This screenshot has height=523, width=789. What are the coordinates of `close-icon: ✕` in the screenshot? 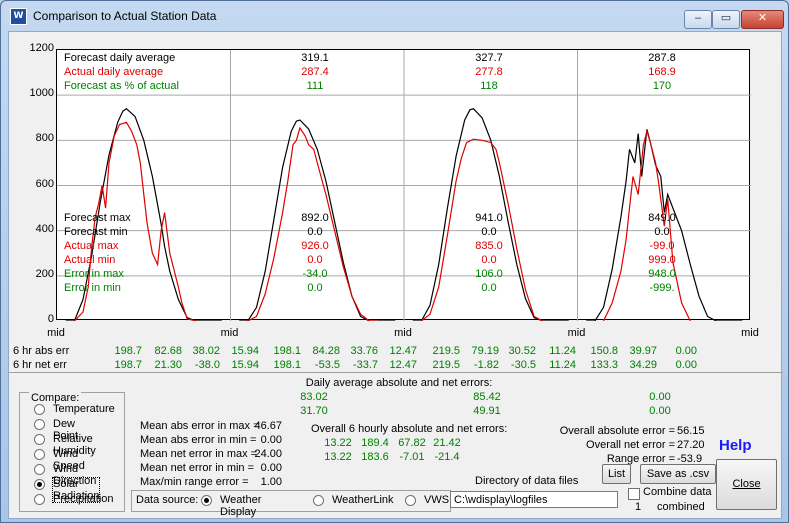 It's located at (762, 18).